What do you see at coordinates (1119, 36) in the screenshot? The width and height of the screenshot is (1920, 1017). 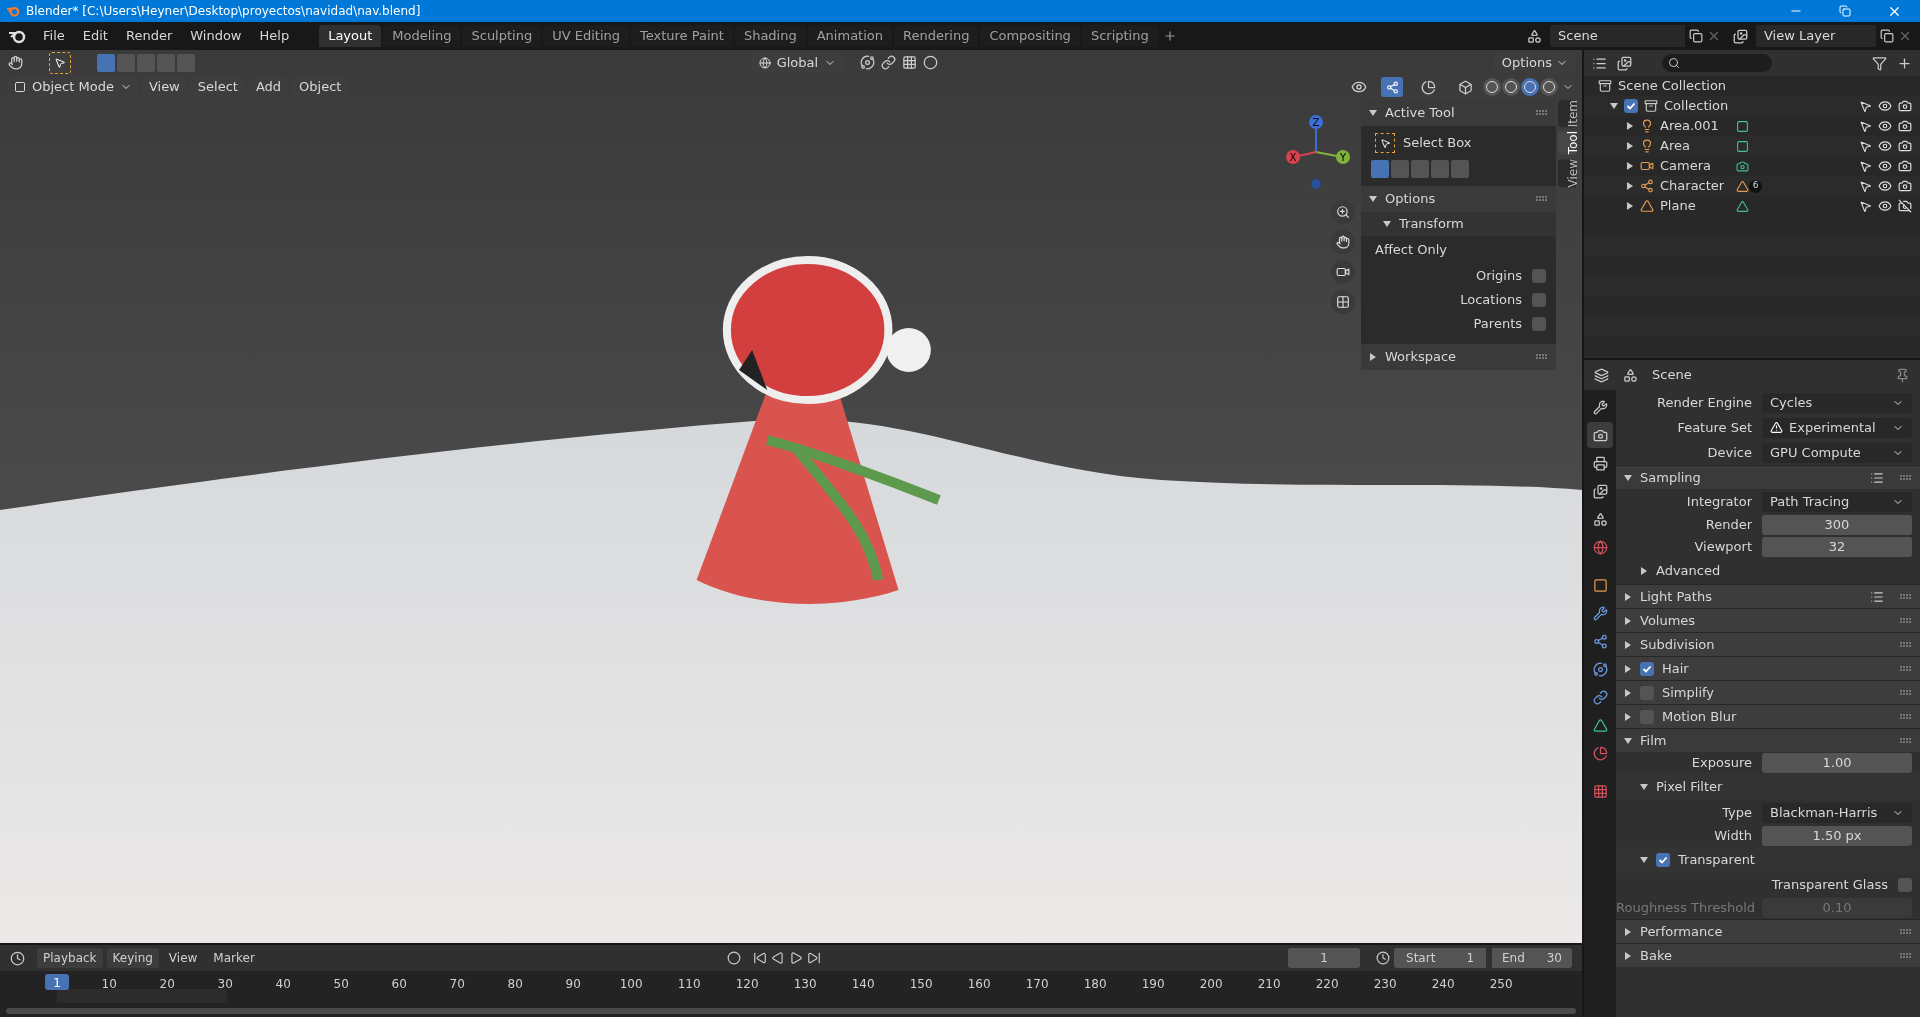 I see `workspace-tab: Scripting` at bounding box center [1119, 36].